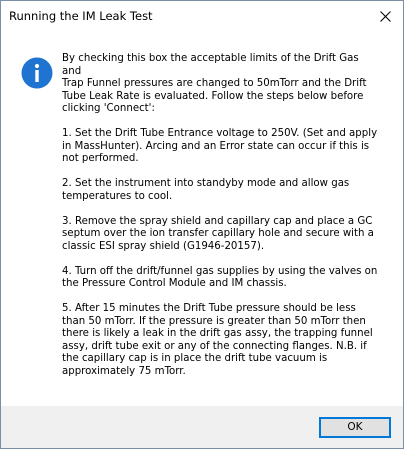  Describe the element at coordinates (355, 427) in the screenshot. I see `ok-button: OK` at that location.